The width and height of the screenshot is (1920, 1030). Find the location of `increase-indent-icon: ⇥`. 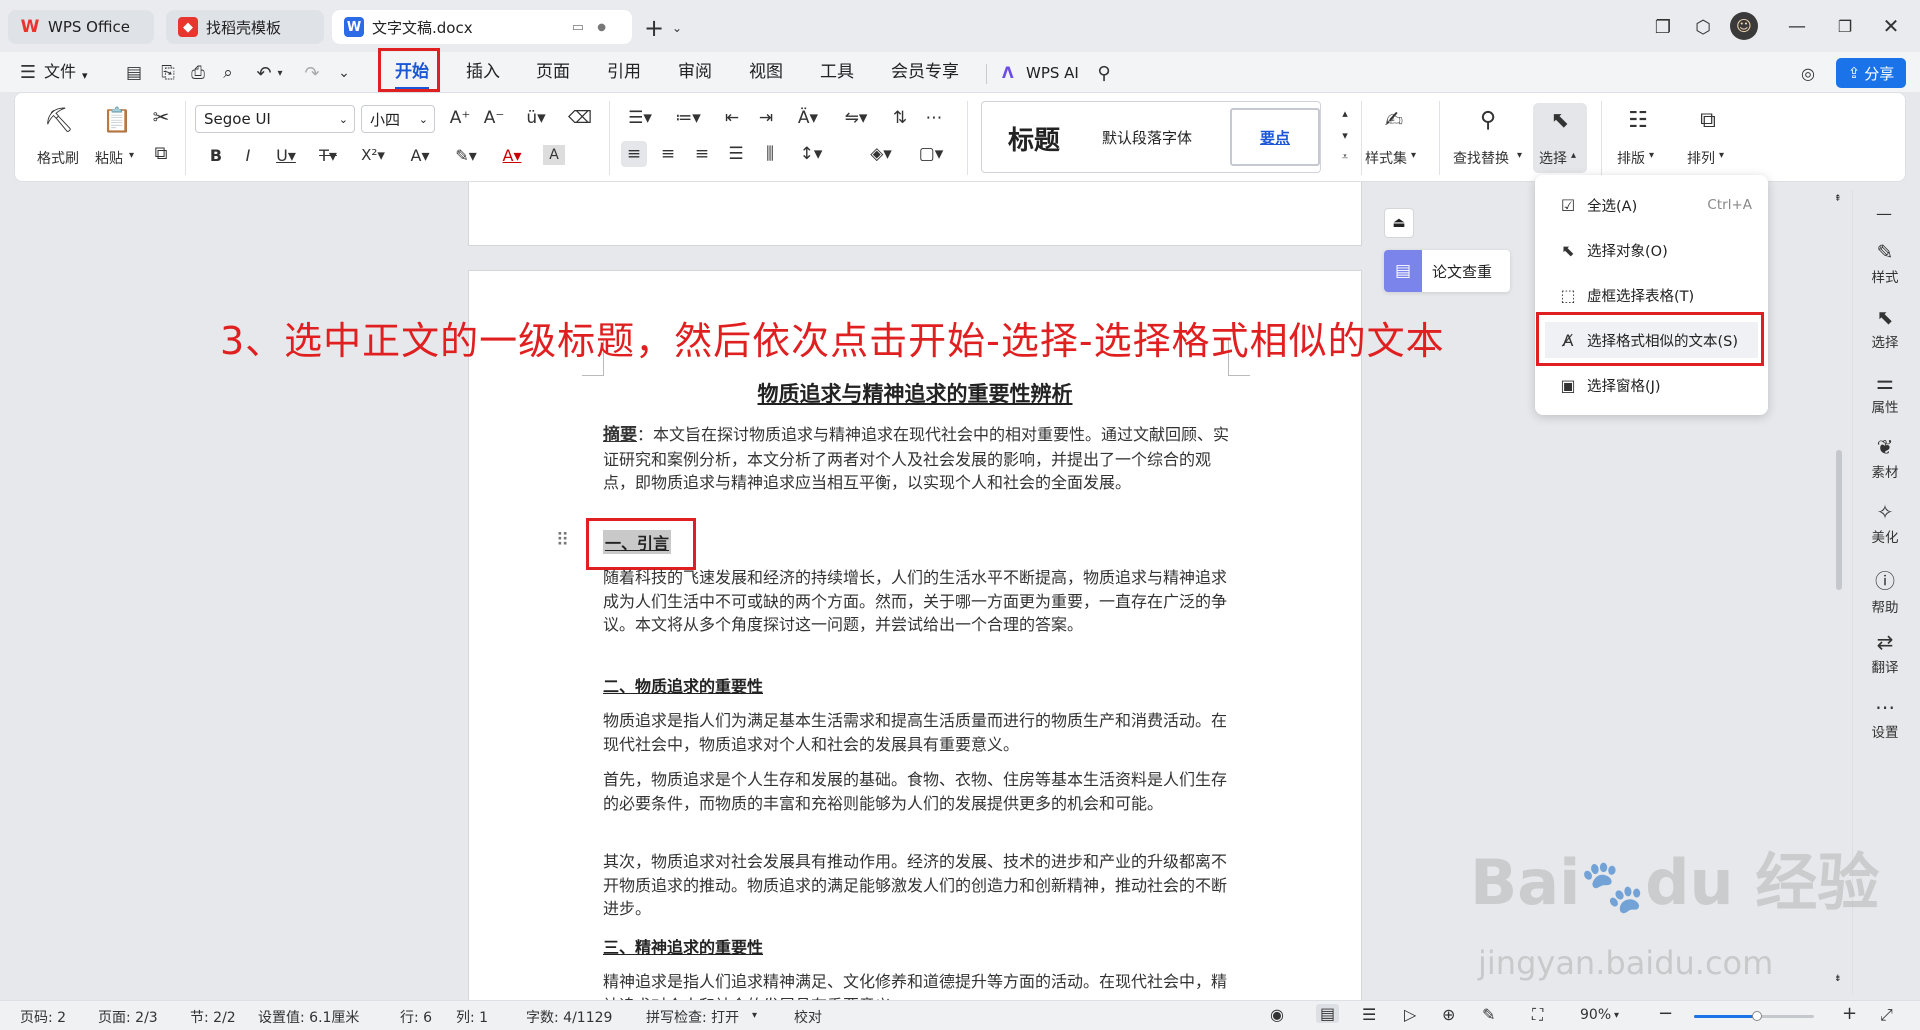

increase-indent-icon: ⇥ is located at coordinates (766, 118).